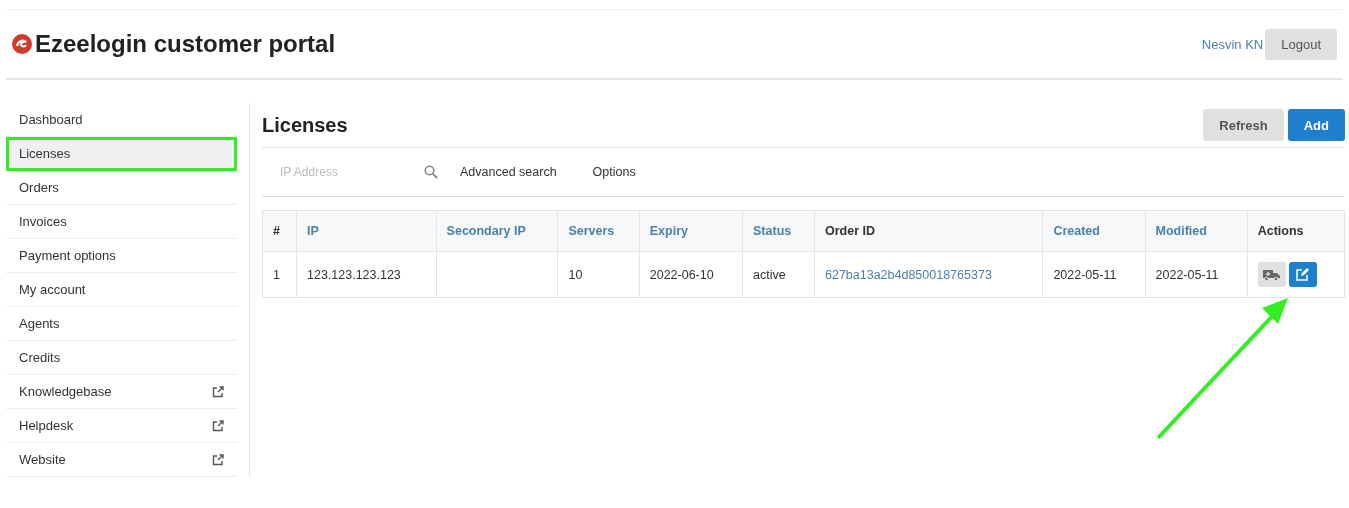  Describe the element at coordinates (121, 188) in the screenshot. I see `sidebar-item: Orders` at that location.